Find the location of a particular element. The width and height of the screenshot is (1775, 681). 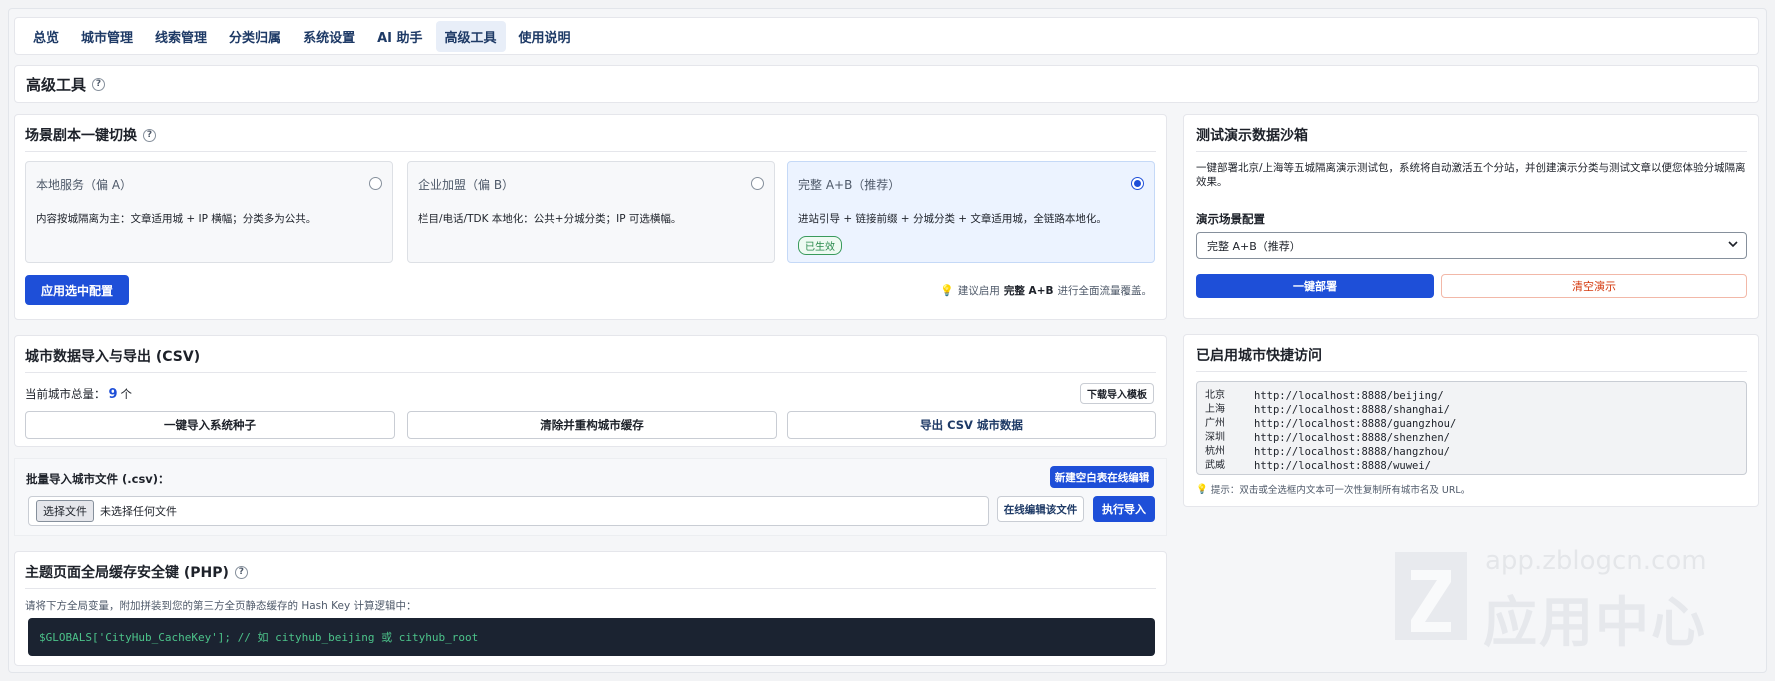

list-item: 上海 http://localhost:8888/shanghai/ is located at coordinates (1471, 410).